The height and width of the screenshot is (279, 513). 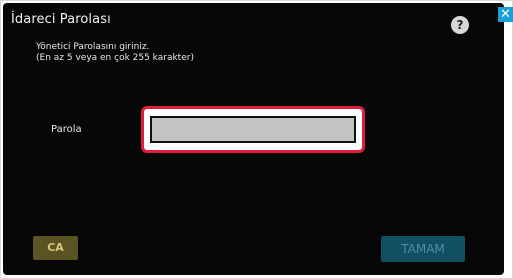 What do you see at coordinates (61, 19) in the screenshot?
I see `dialog-title: İdareci Parolası` at bounding box center [61, 19].